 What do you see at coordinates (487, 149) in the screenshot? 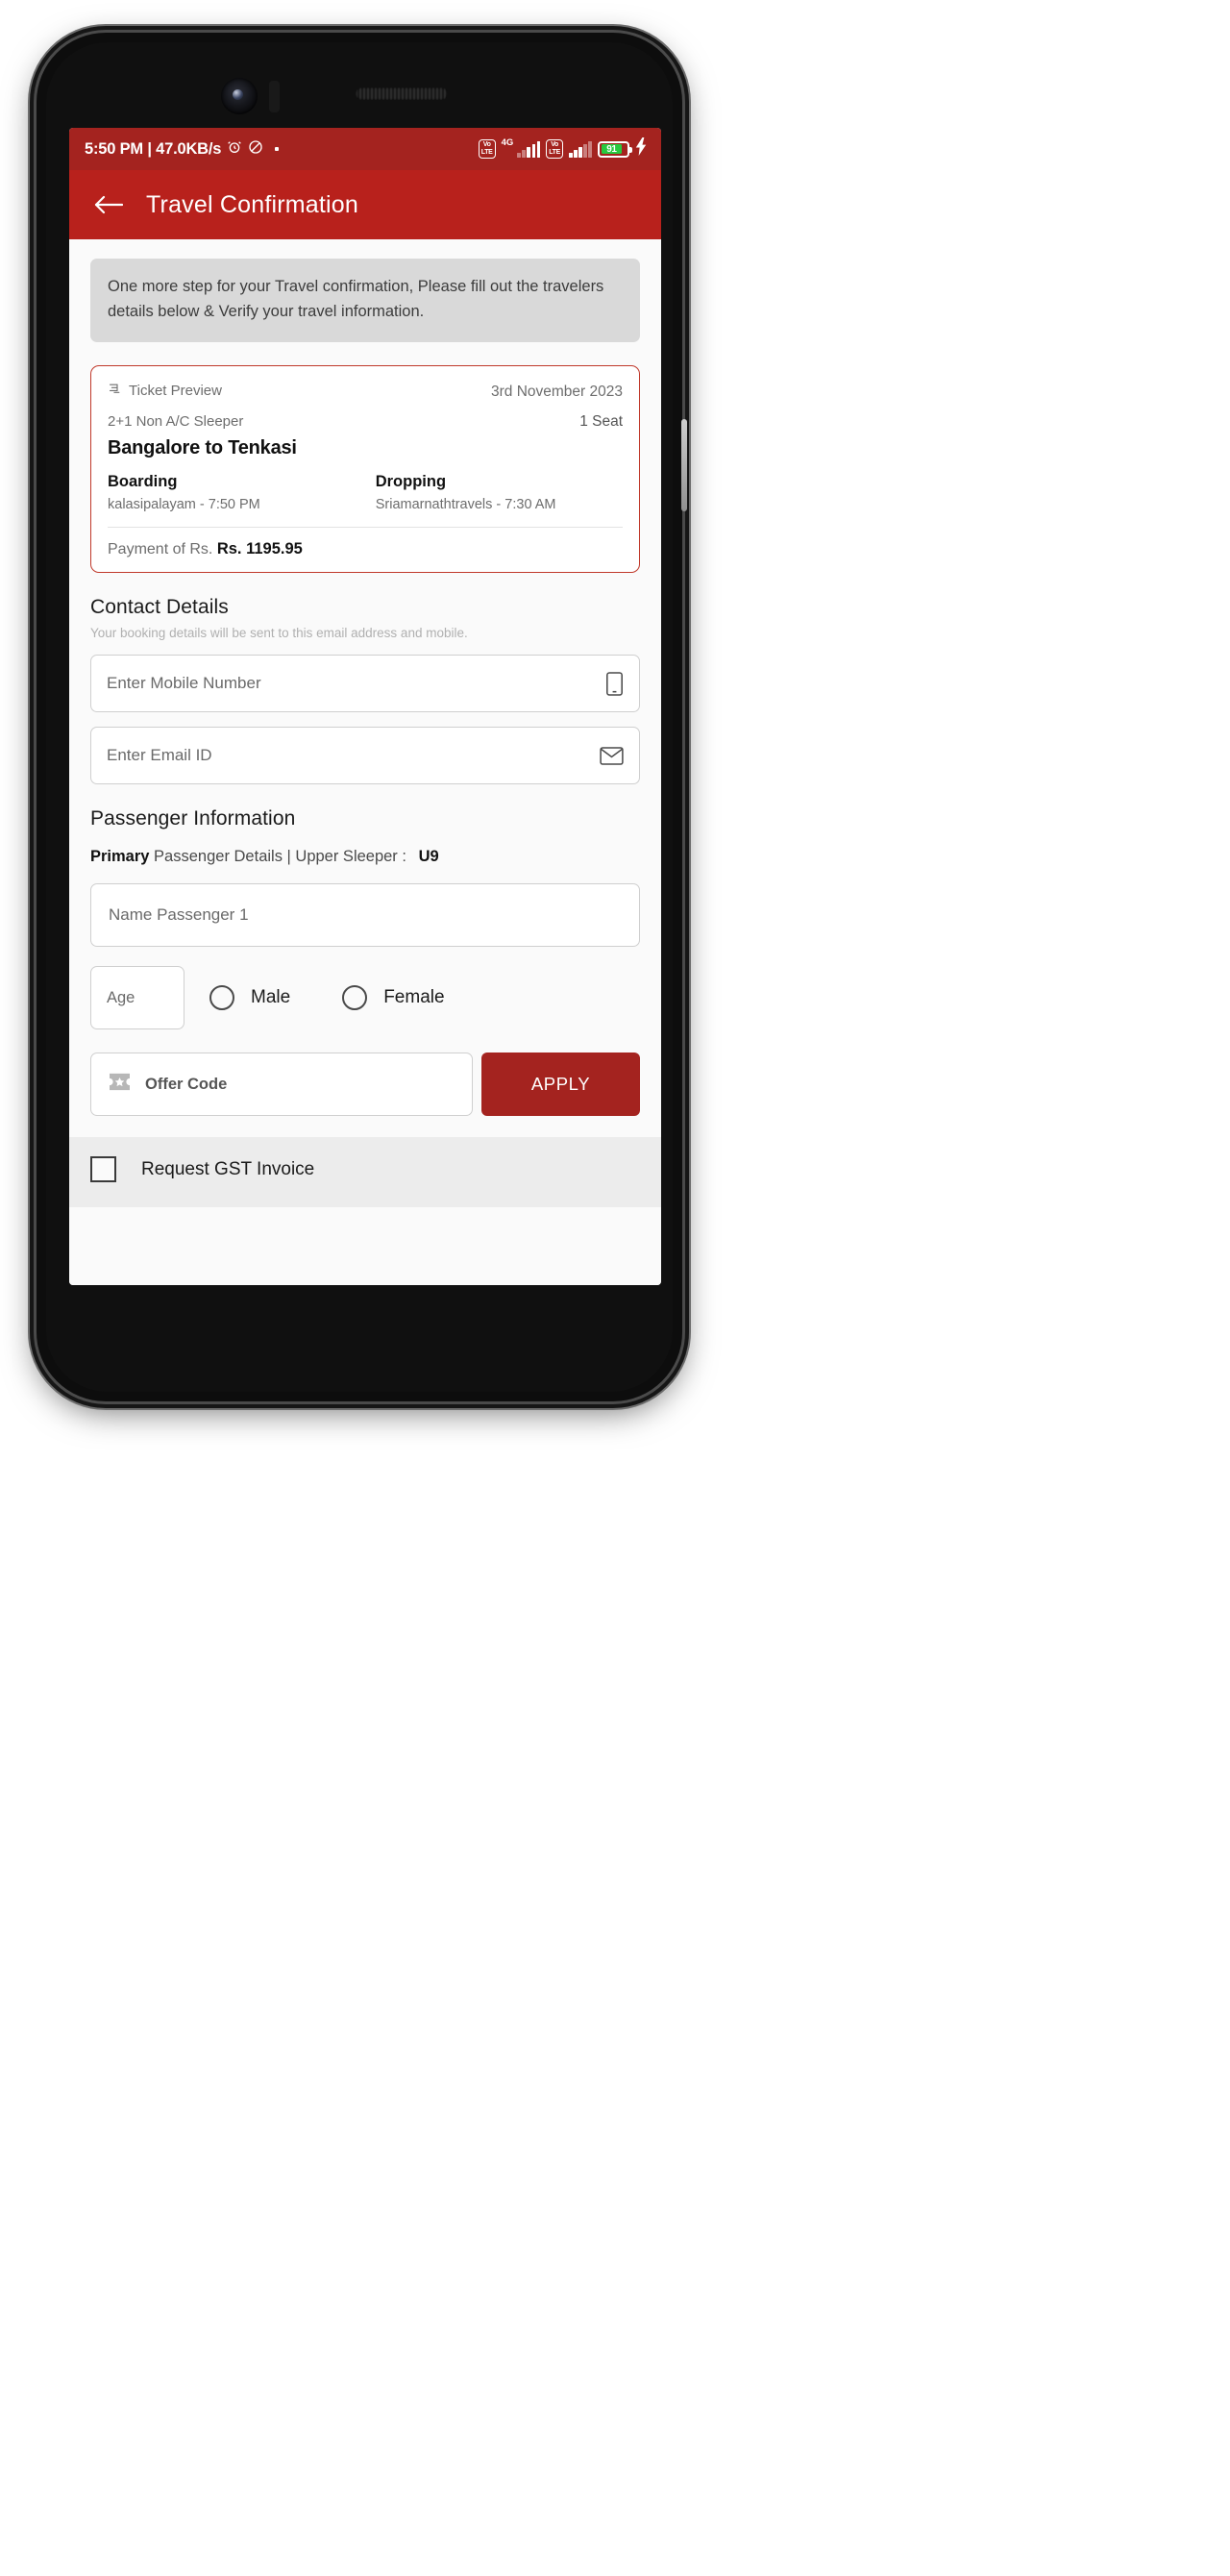
I see `volte-icon-1: Vo LTE` at bounding box center [487, 149].